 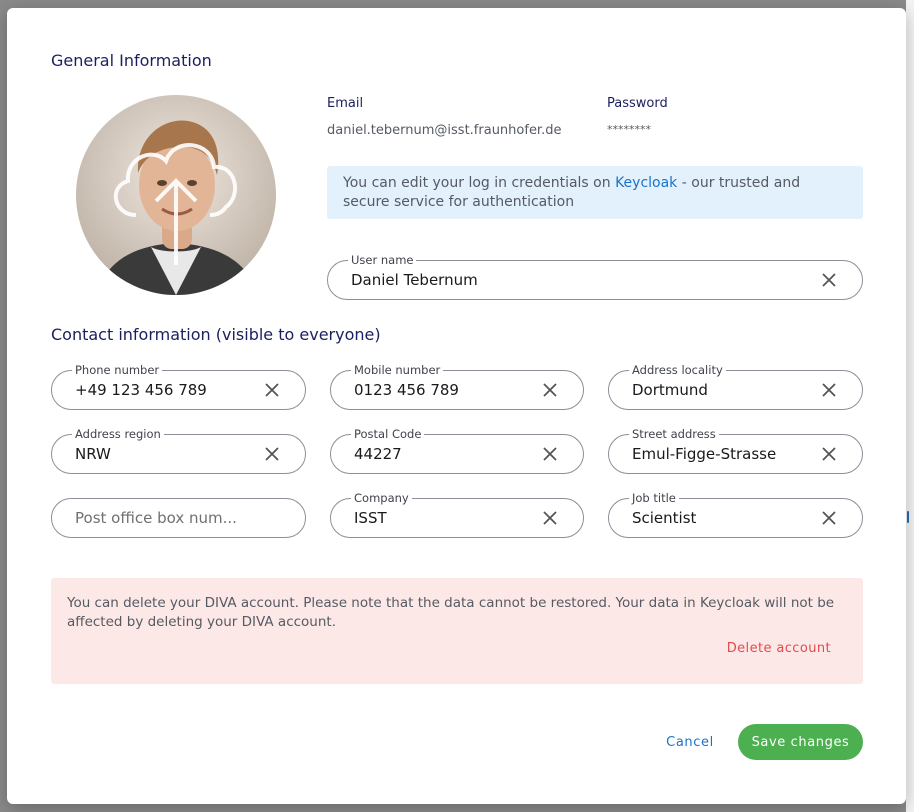 I want to click on company-label: Company, so click(x=381, y=498).